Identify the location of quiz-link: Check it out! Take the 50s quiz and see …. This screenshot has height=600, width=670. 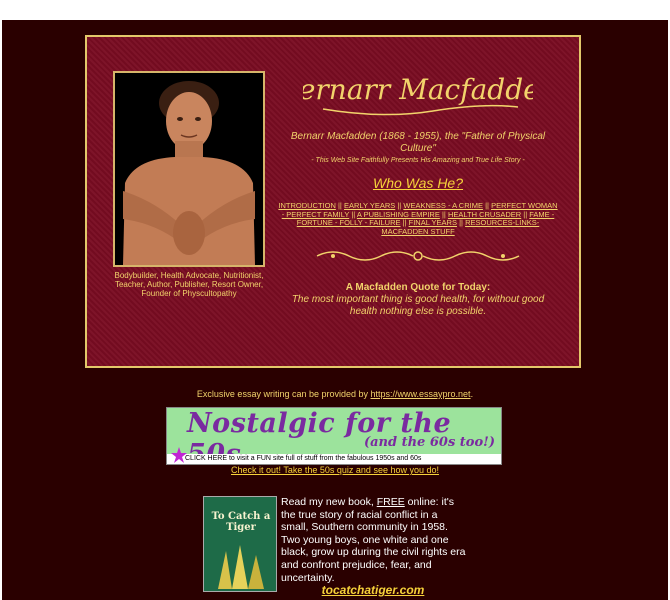
(335, 470).